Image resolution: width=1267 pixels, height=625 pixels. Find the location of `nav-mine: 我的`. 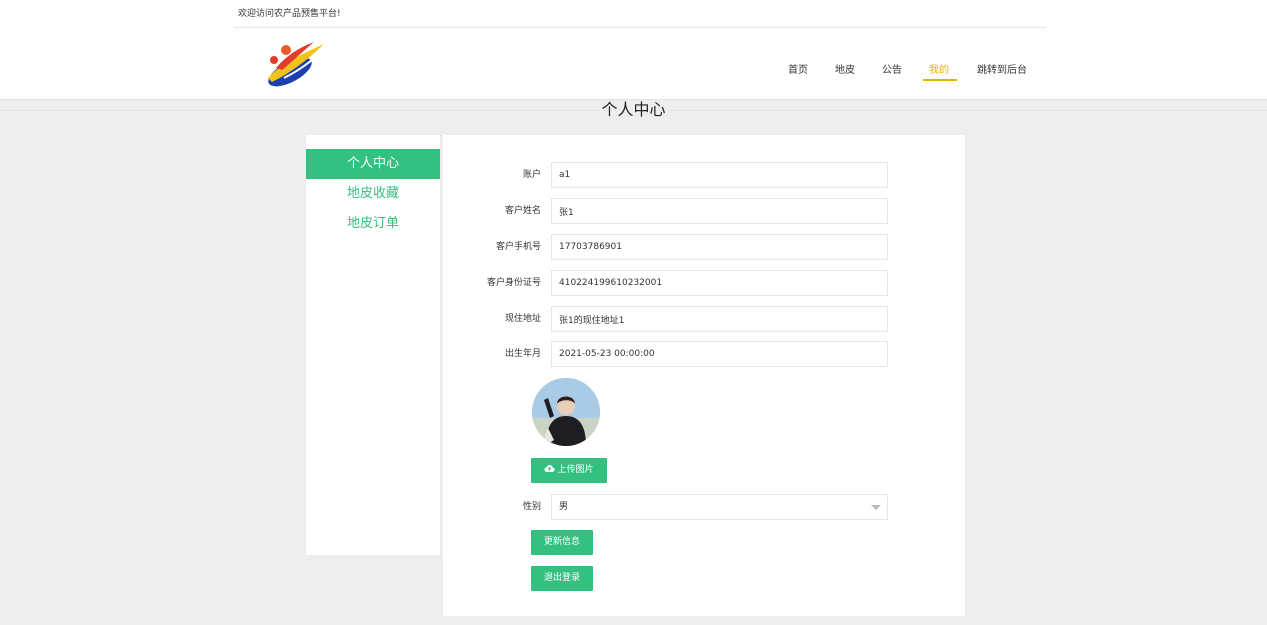

nav-mine: 我的 is located at coordinates (939, 68).